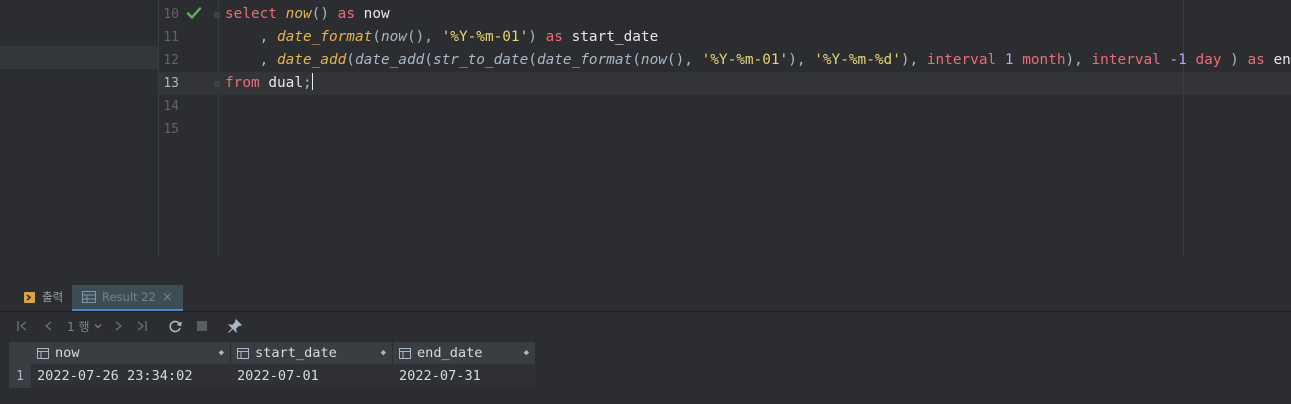  I want to click on current-line-highlight, so click(725, 83).